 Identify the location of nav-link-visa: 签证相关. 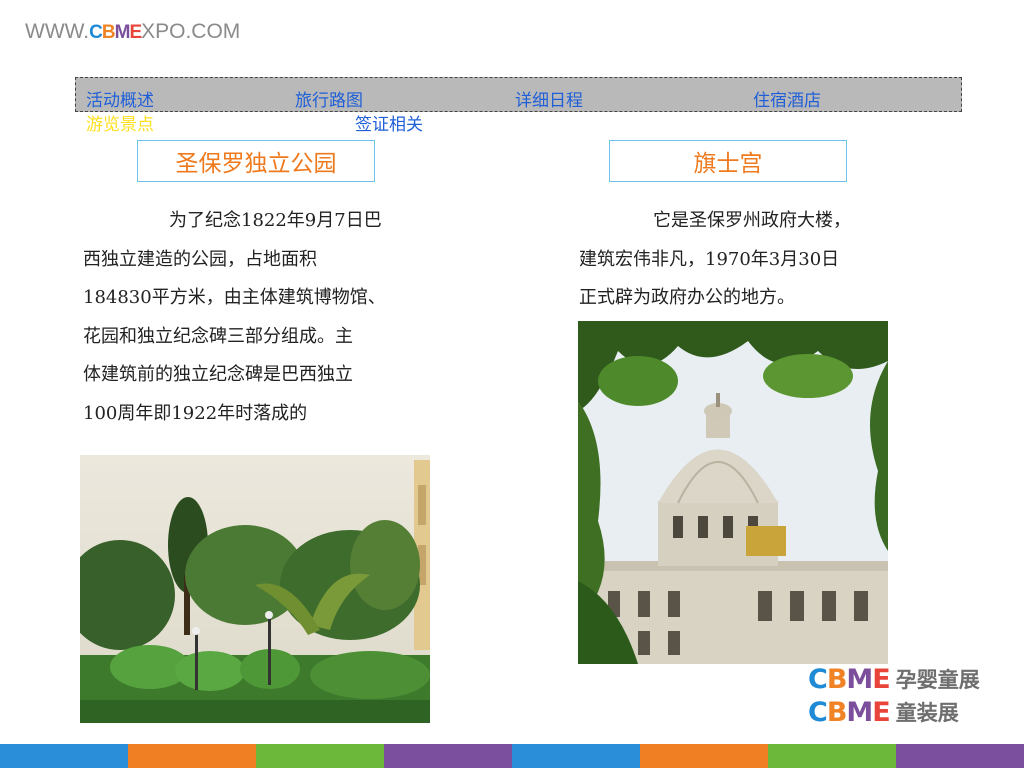
(389, 122).